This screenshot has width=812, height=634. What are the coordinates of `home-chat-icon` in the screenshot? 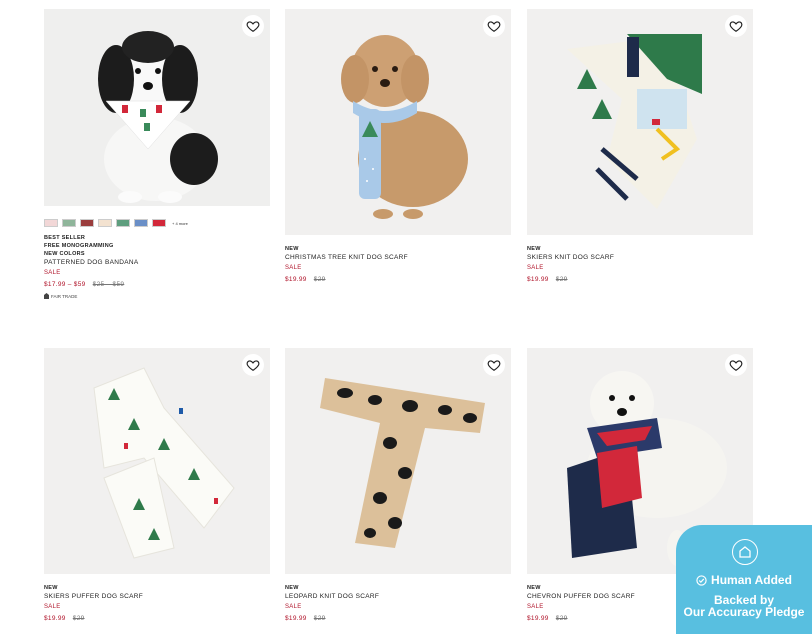 It's located at (745, 552).